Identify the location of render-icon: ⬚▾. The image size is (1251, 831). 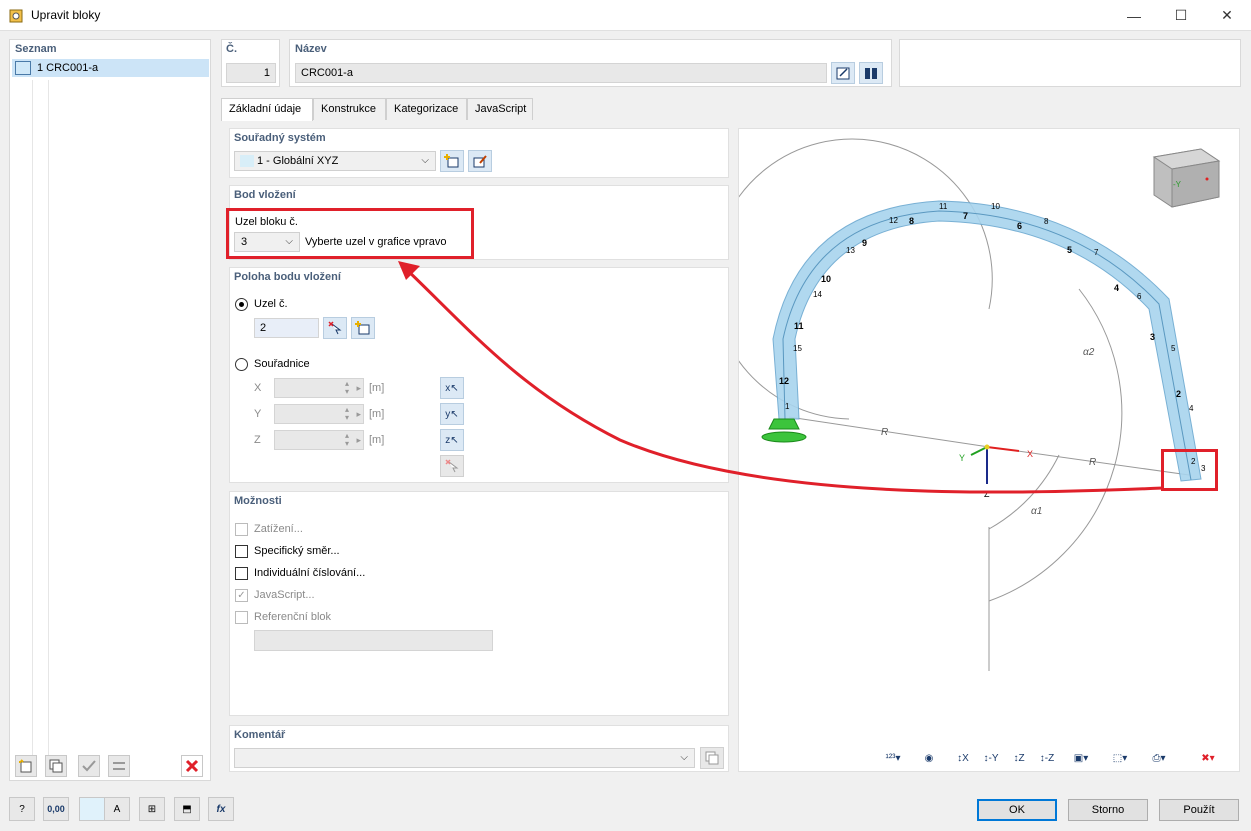
(1120, 758).